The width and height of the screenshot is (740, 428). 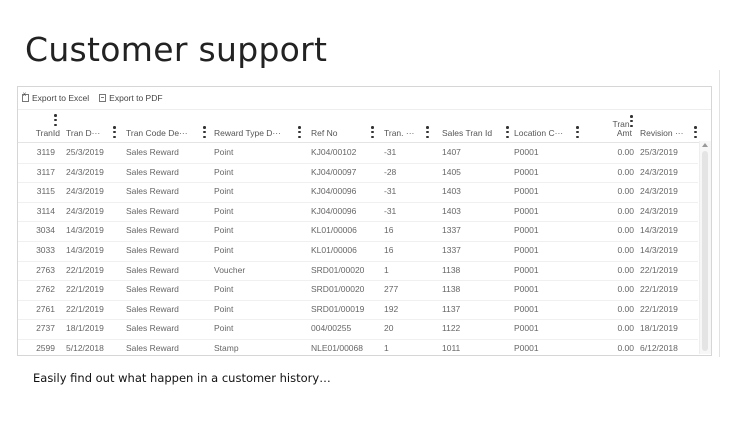 I want to click on excel-file-icon, so click(x=25, y=97).